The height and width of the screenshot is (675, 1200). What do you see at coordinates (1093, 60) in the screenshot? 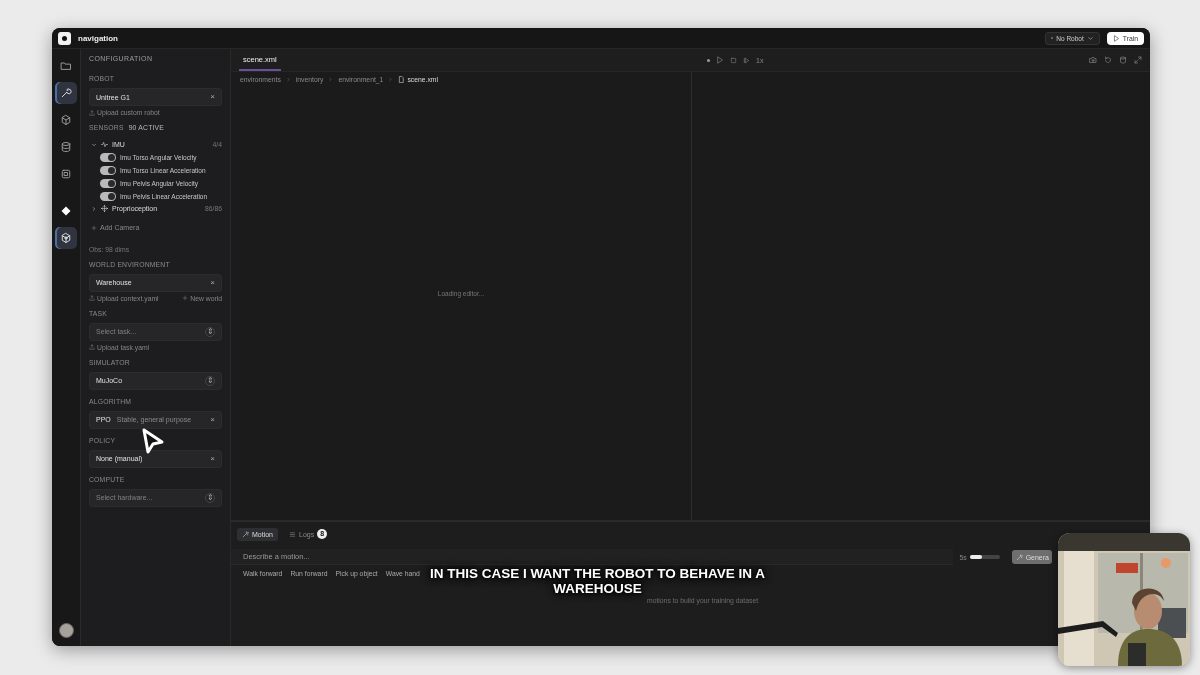
I see `camera-icon` at bounding box center [1093, 60].